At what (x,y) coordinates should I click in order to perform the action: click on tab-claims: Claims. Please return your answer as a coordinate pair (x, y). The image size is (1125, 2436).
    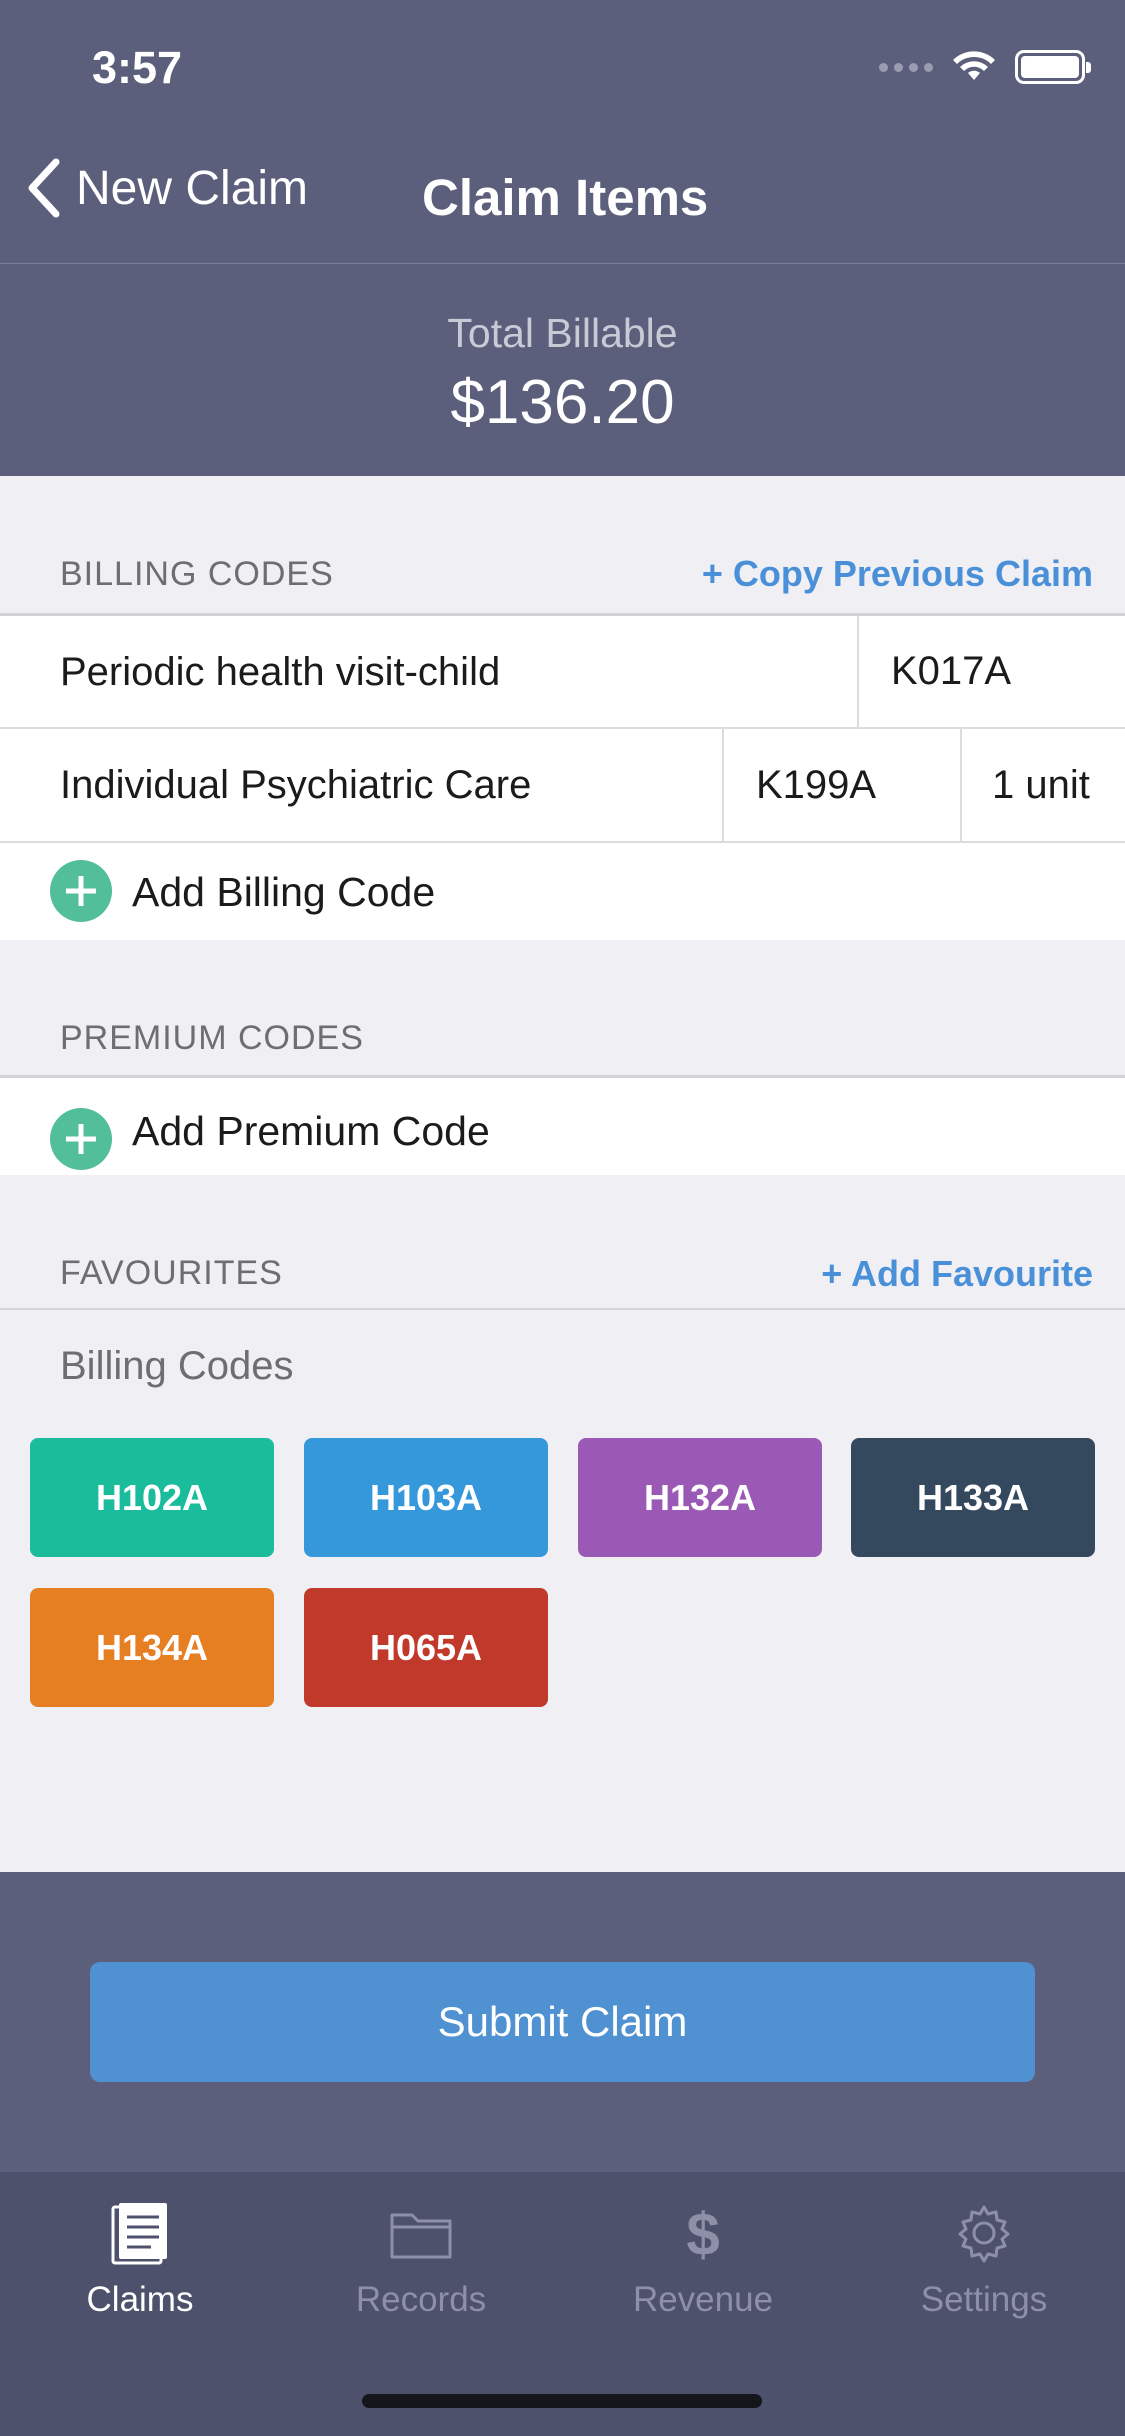
    Looking at the image, I should click on (140, 2259).